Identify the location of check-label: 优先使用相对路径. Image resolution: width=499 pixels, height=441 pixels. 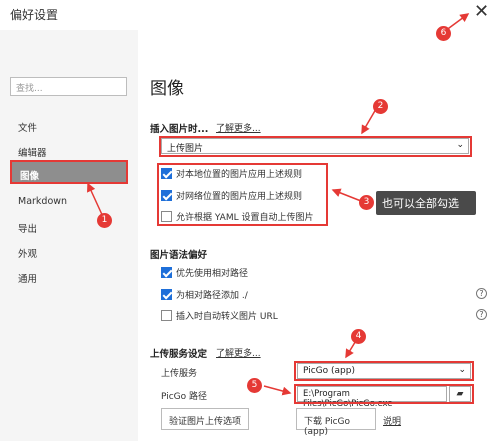
(212, 274).